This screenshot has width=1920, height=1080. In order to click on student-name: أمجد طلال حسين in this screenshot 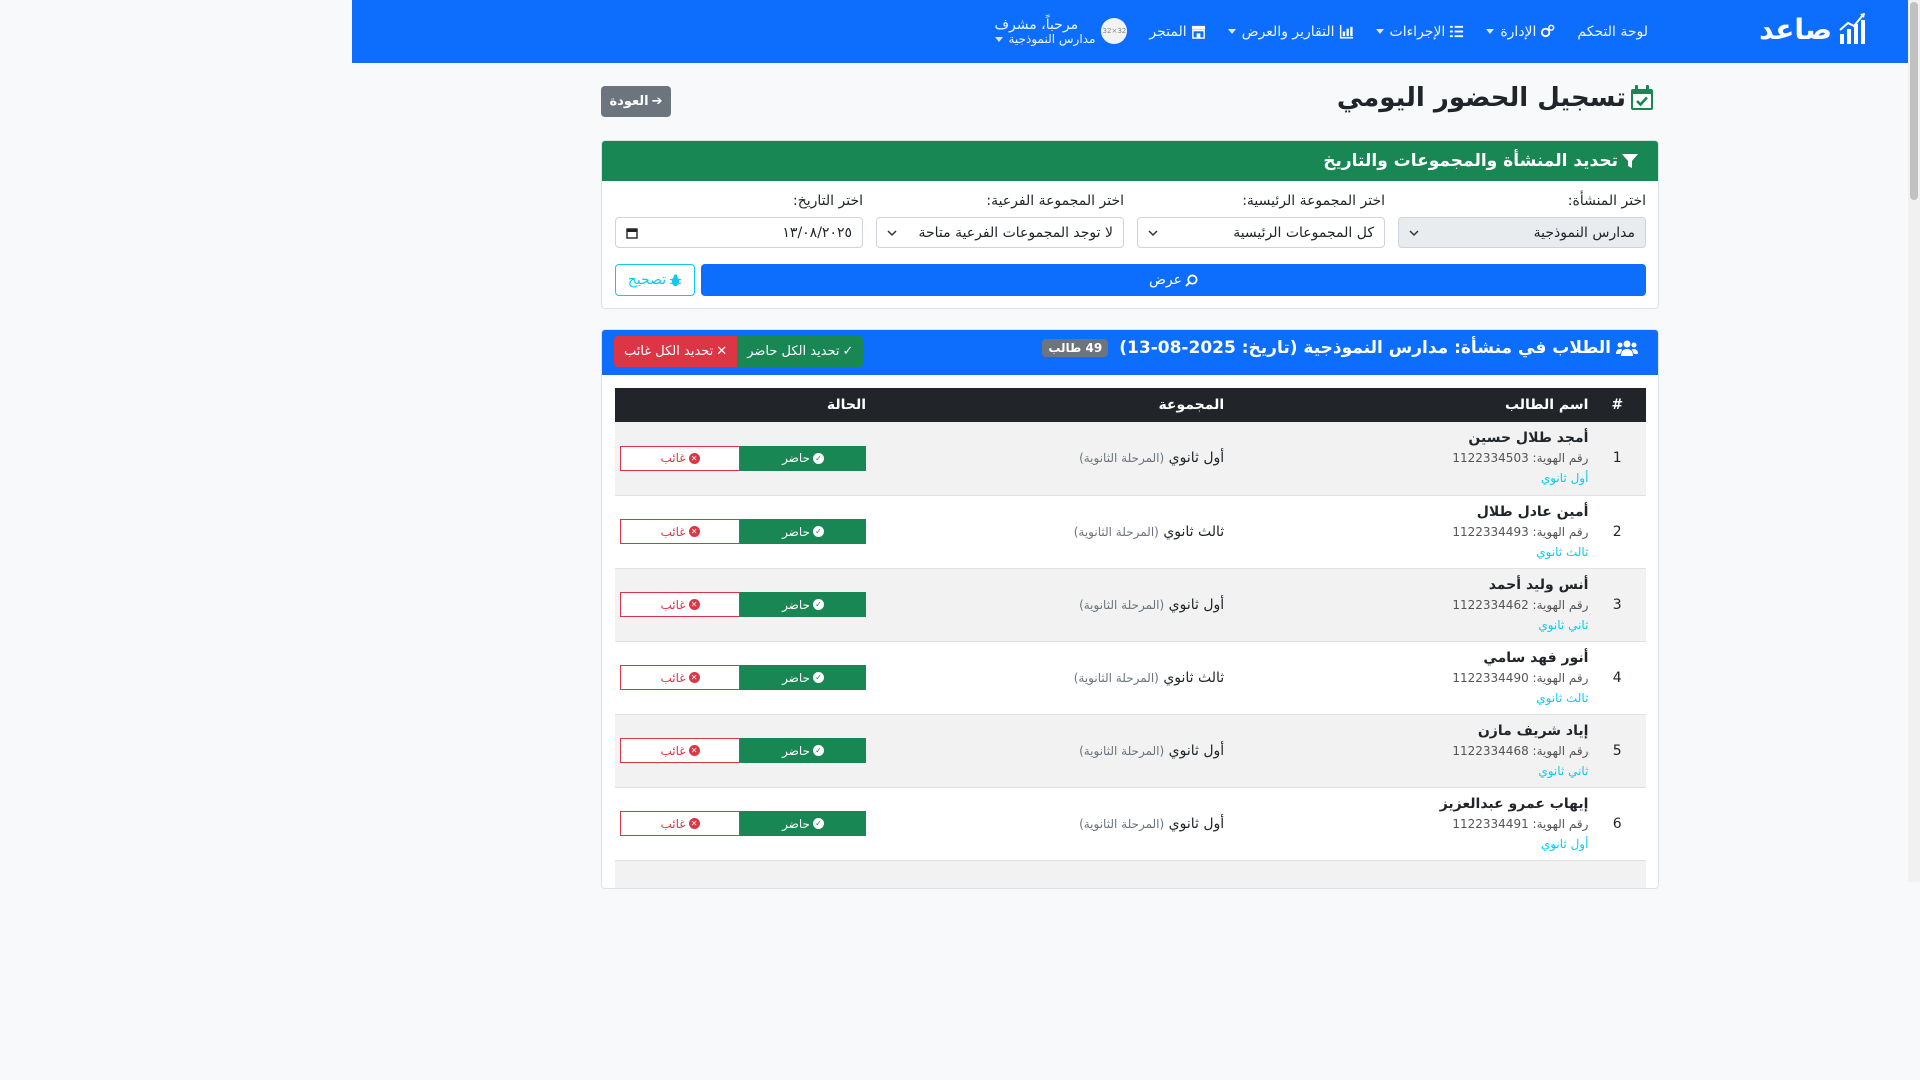, I will do `click(1528, 438)`.